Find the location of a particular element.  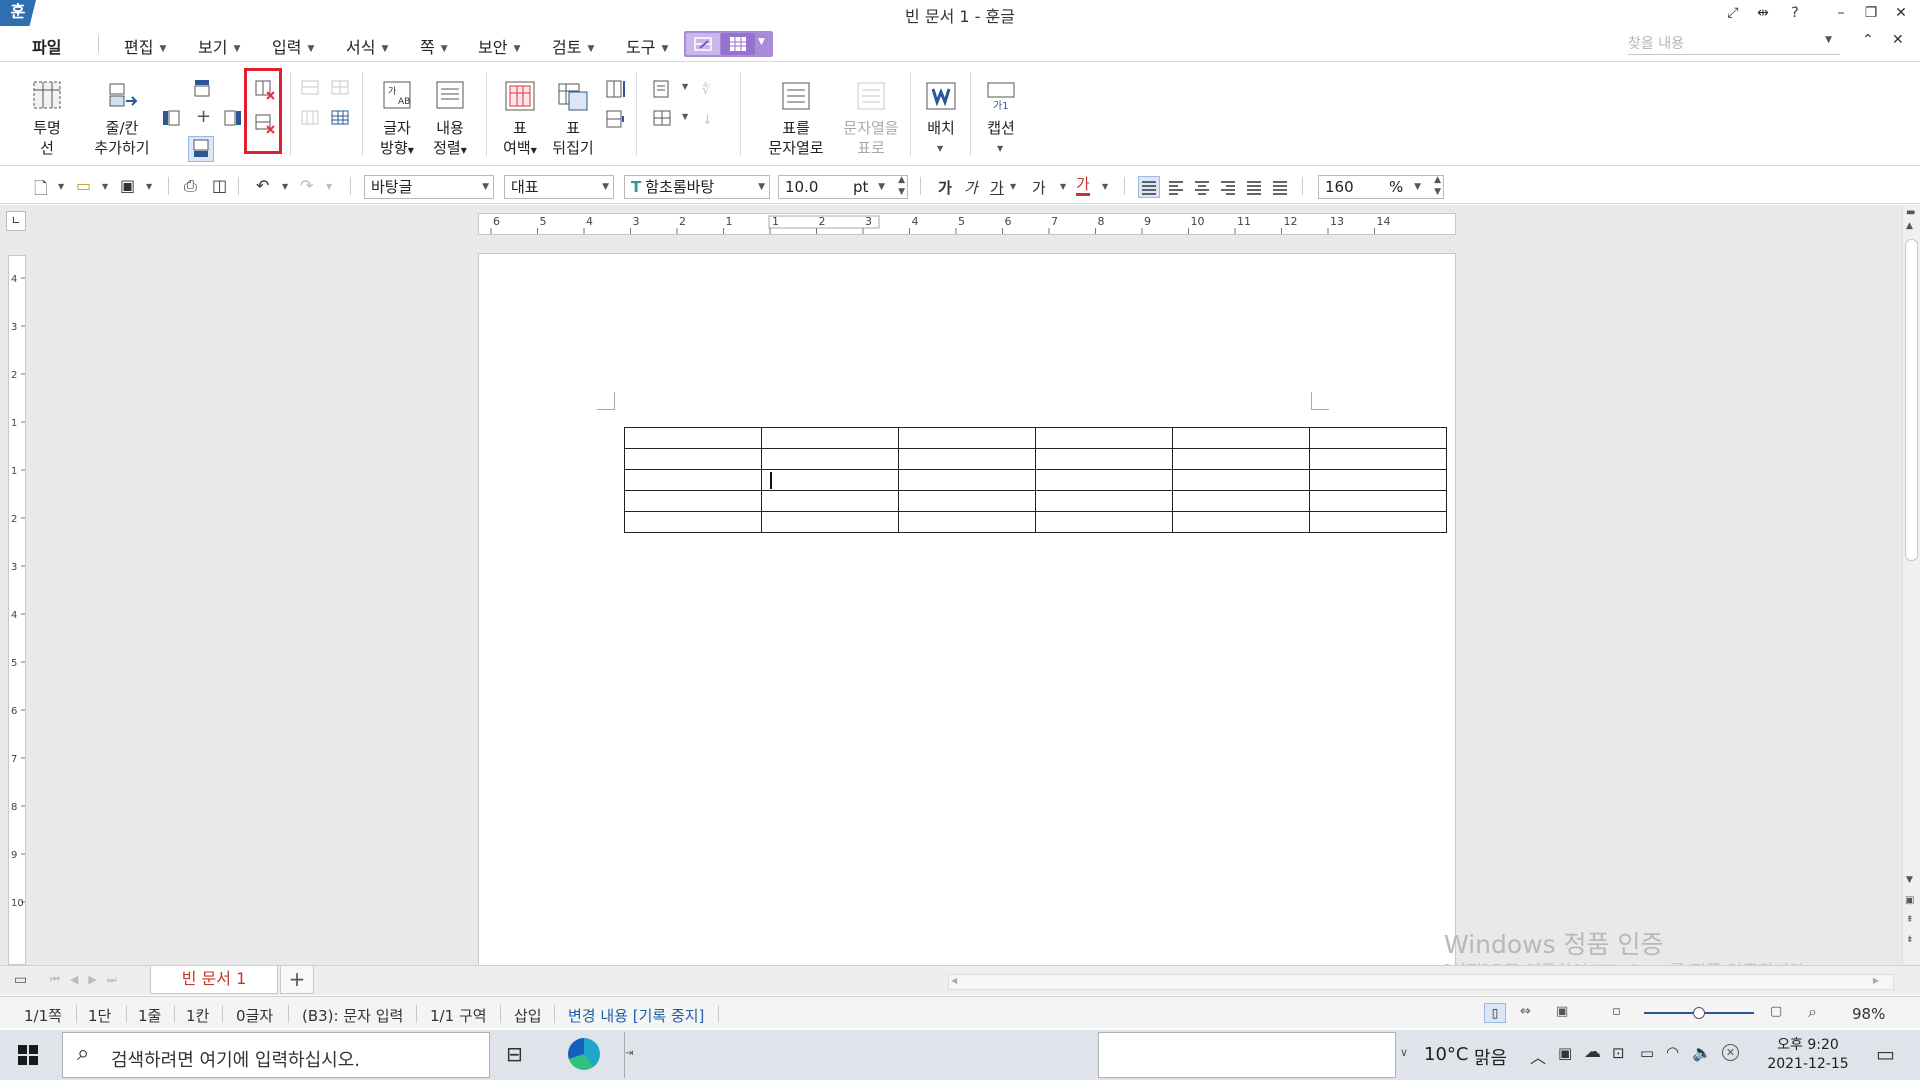

scroll-up-icon: ▲ is located at coordinates (1909, 226).